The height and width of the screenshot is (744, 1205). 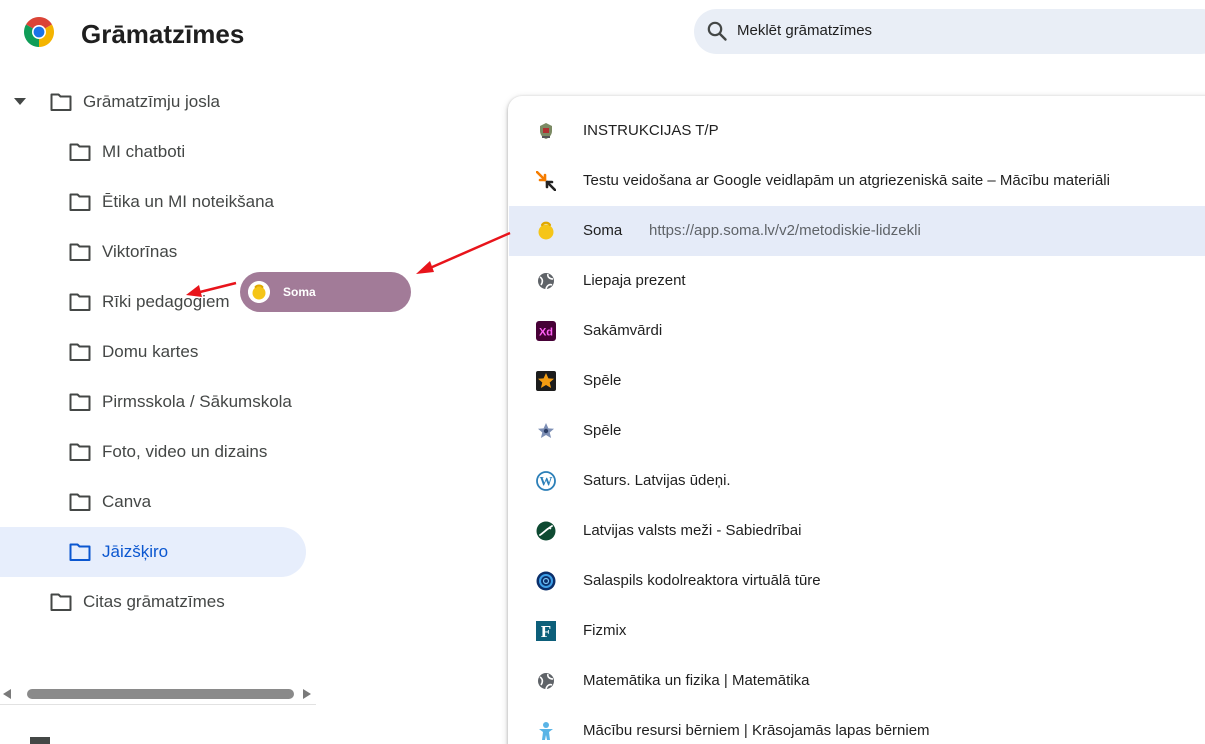 I want to click on svg-text: F, so click(x=546, y=631).